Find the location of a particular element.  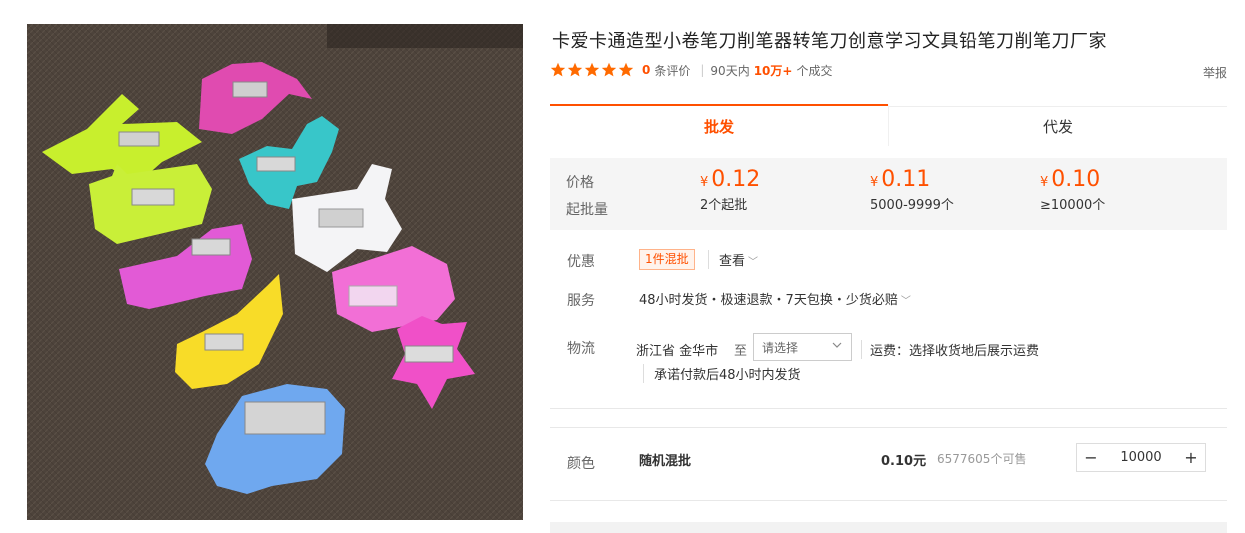

price-tier: ¥0.12 2个起批 is located at coordinates (730, 190).